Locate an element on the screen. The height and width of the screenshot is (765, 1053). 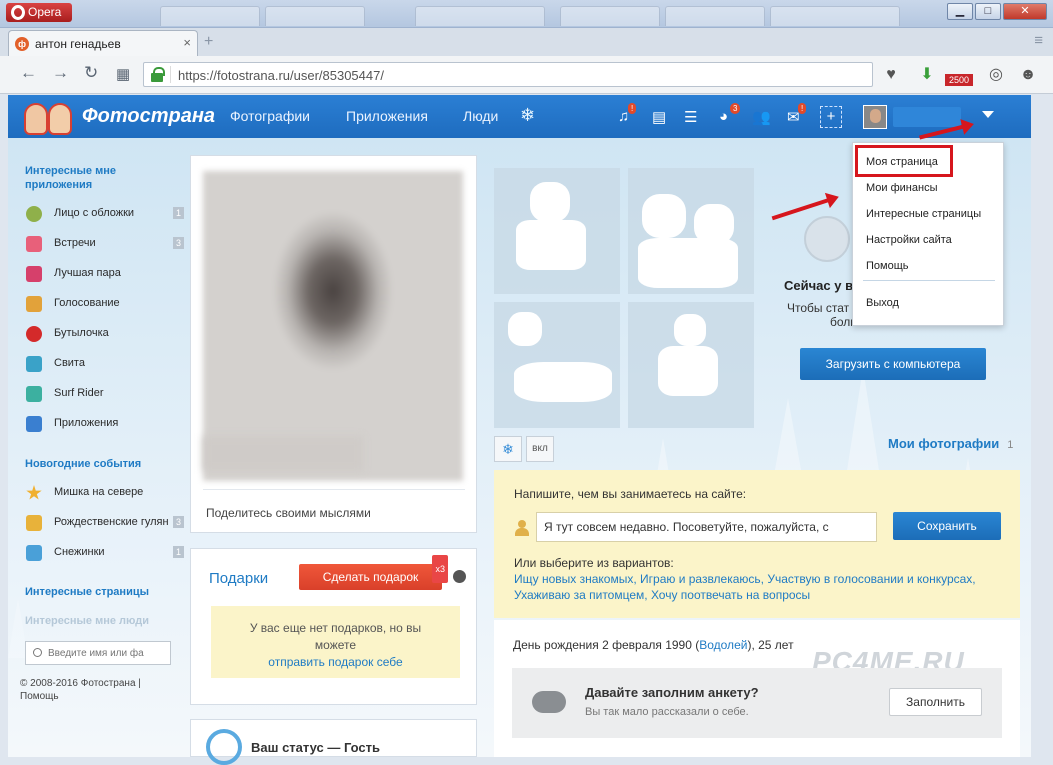
sidebar-item-snowflakes: Снежинки 1 is located at coordinates (105, 553).